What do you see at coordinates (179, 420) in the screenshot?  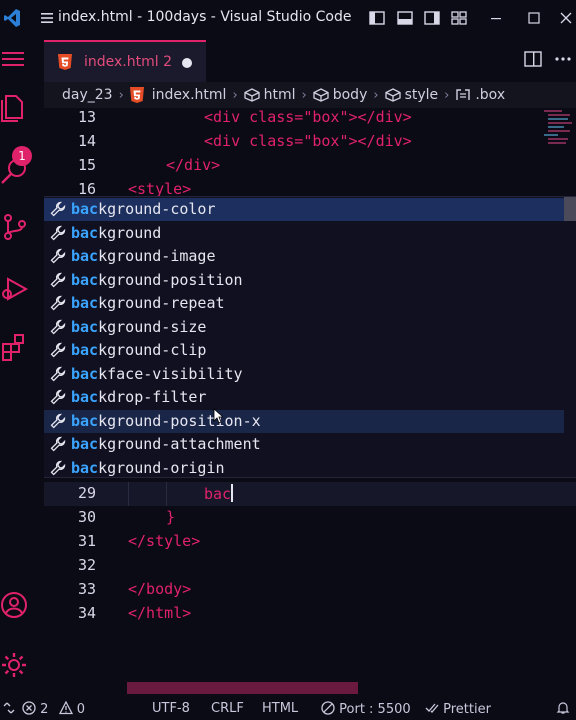 I see `suggestion-rest: kground-position-x` at bounding box center [179, 420].